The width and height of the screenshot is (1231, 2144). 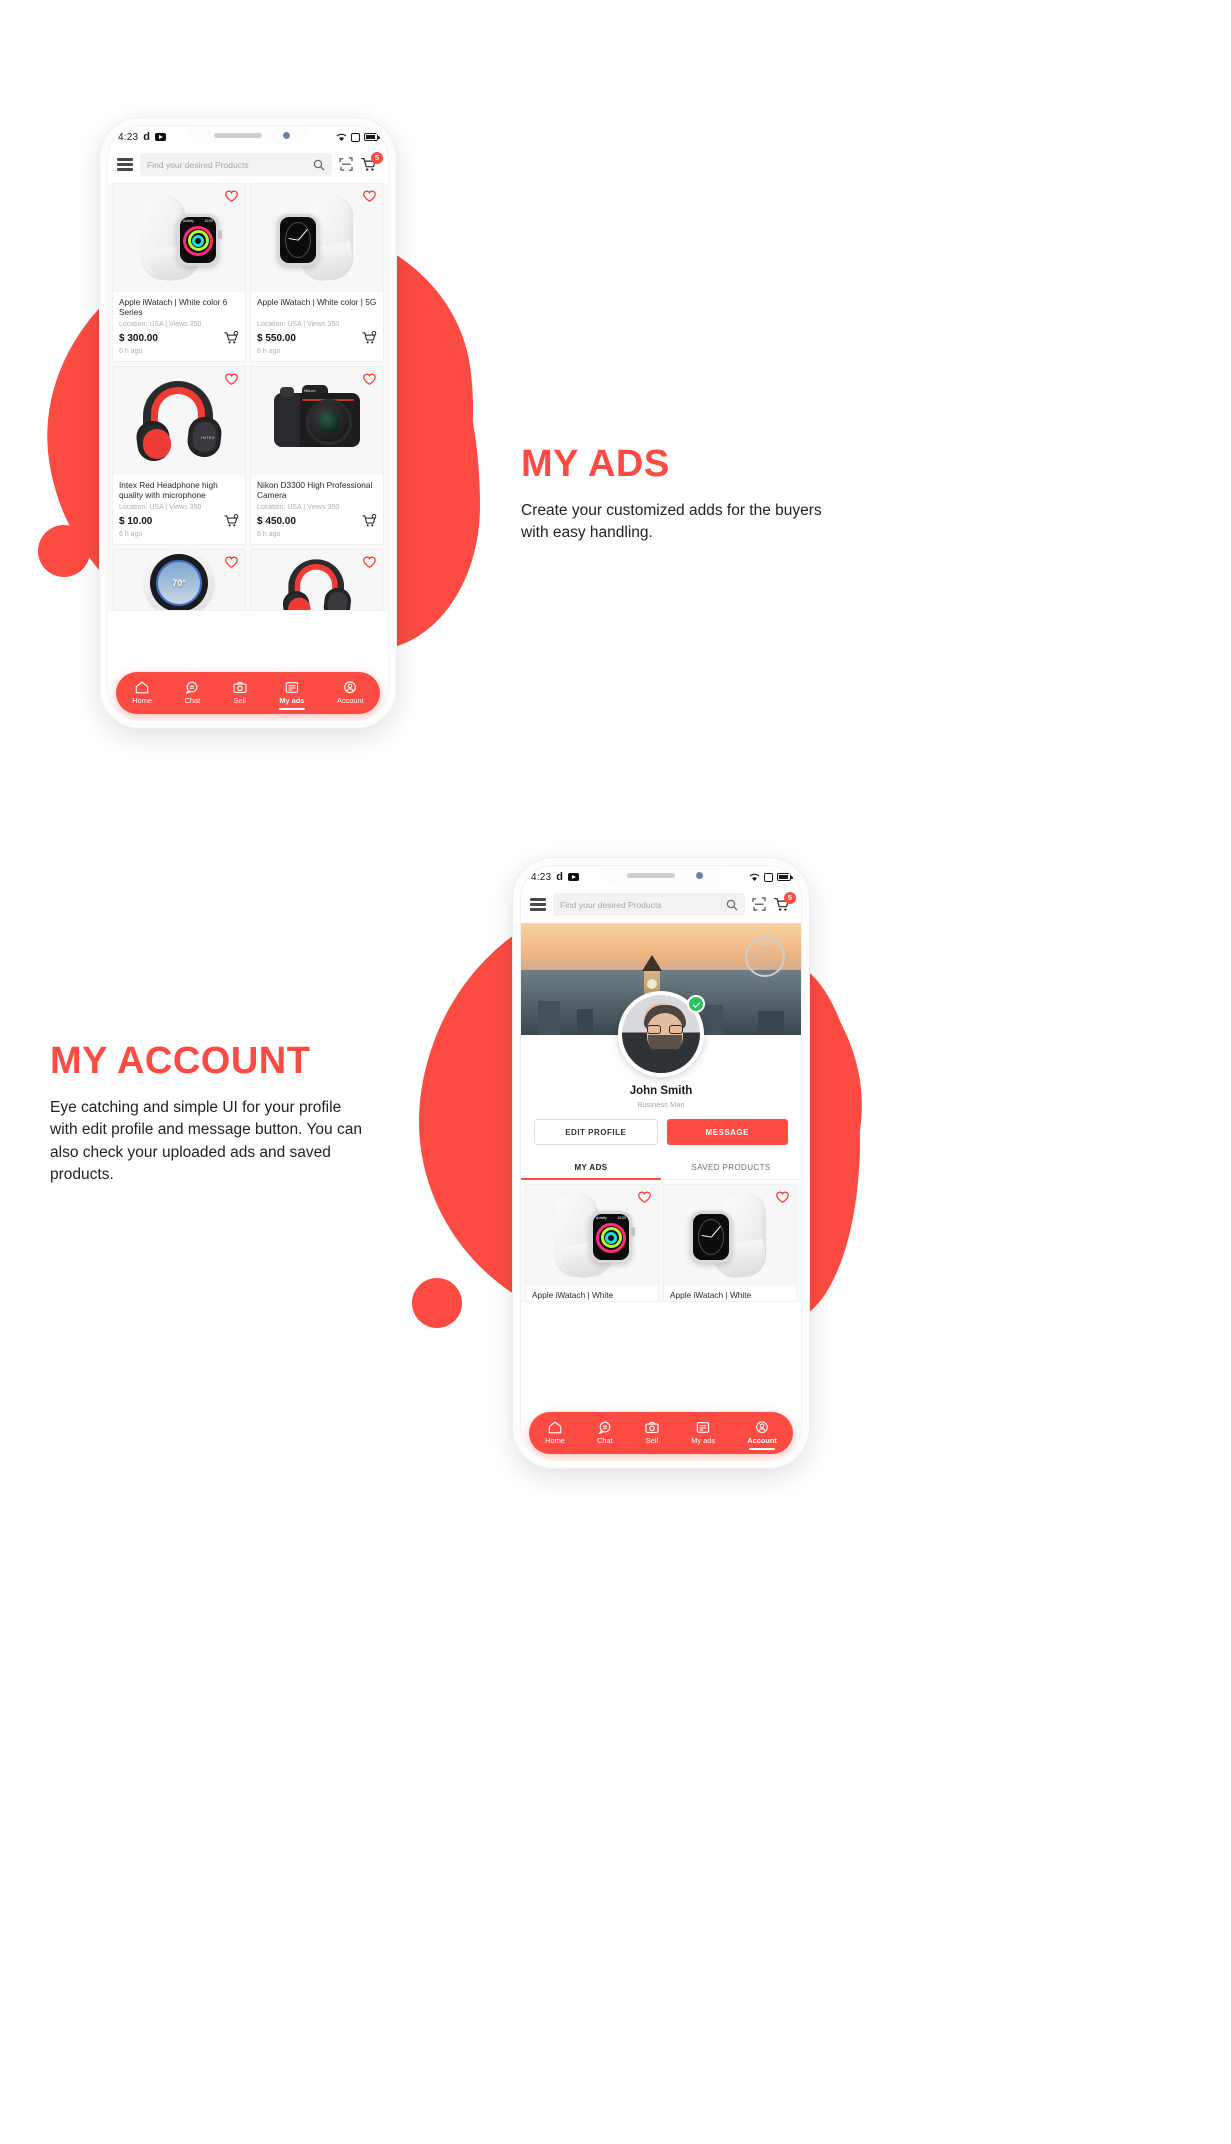 I want to click on product-title: Apple iWatach | White color 6 Series, so click(x=173, y=307).